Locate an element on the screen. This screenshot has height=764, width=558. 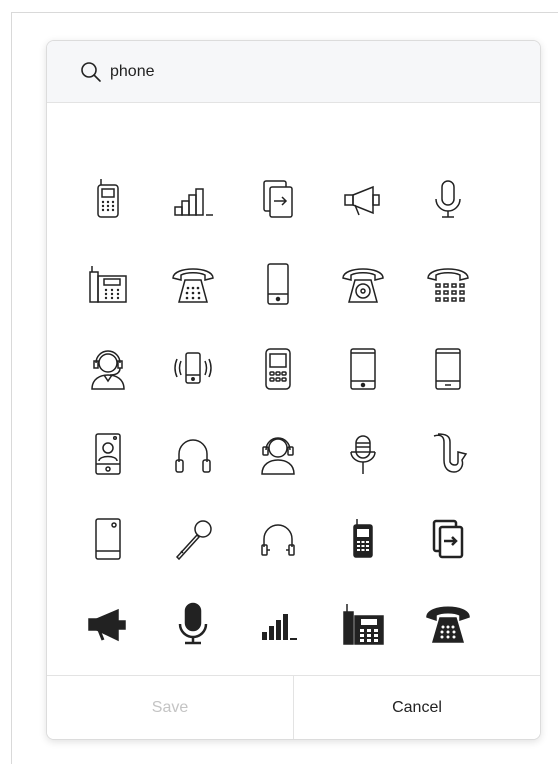
dialog-footer: Save Cancel is located at coordinates (293, 707).